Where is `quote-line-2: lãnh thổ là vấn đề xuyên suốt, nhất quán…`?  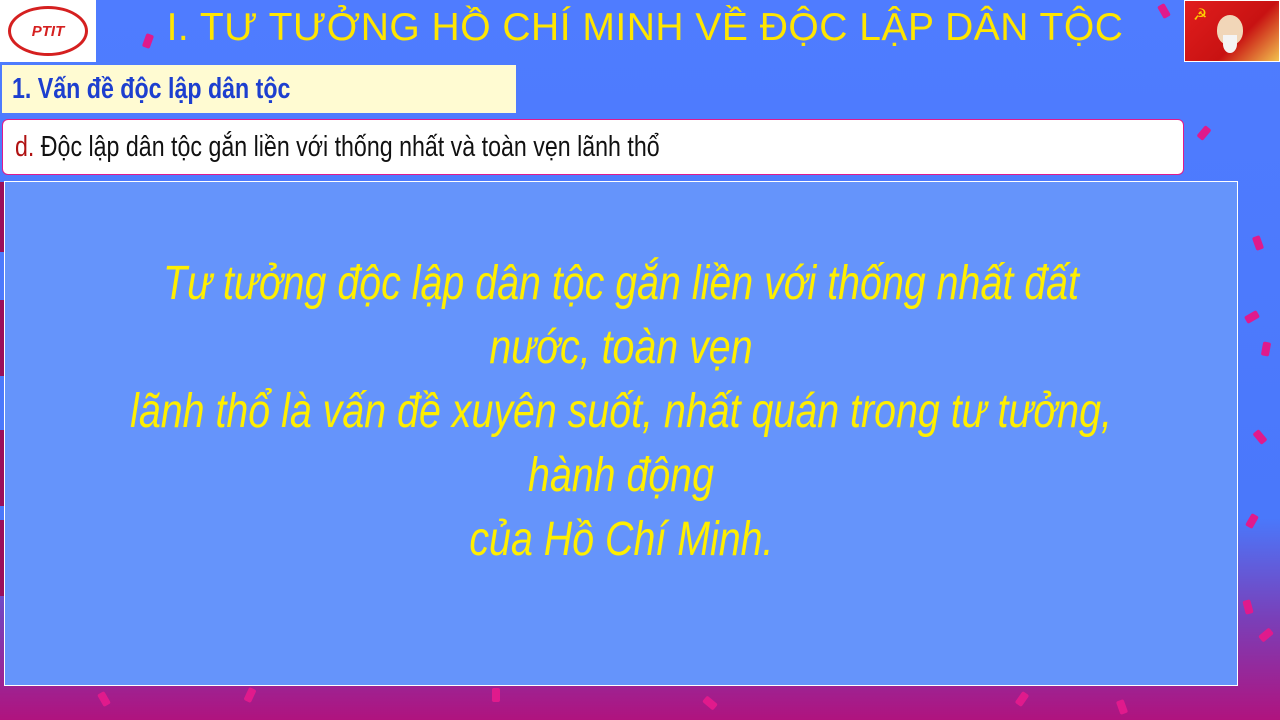 quote-line-2: lãnh thổ là vấn đề xuyên suốt, nhất quán… is located at coordinates (621, 443).